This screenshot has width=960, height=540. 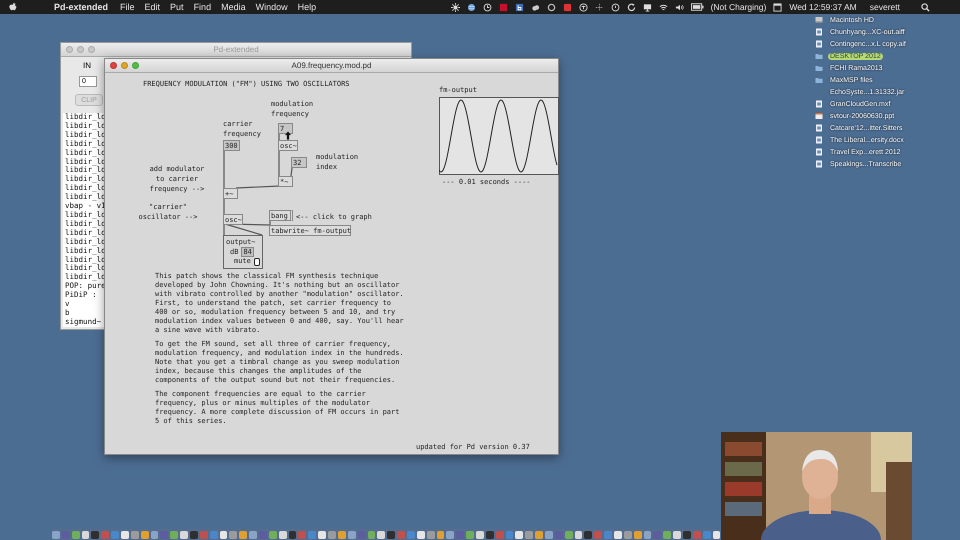 What do you see at coordinates (663, 7) in the screenshot?
I see `wifi-icon` at bounding box center [663, 7].